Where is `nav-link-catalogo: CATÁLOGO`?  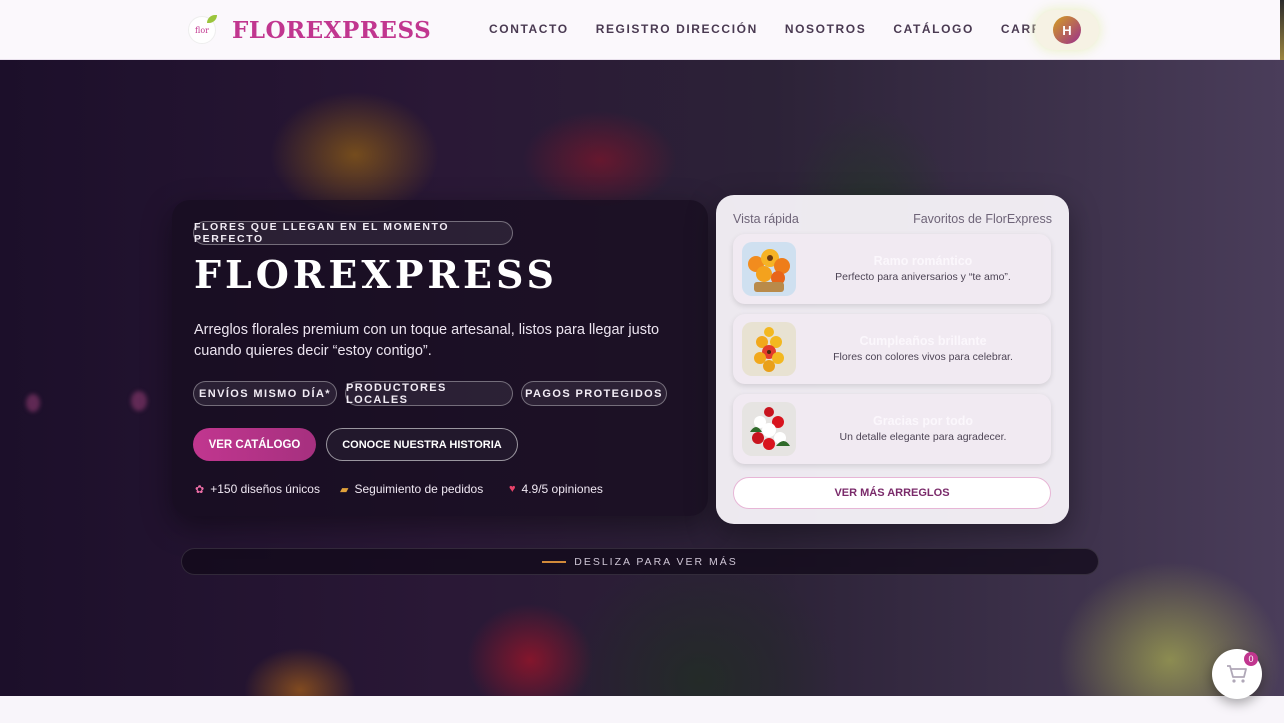
nav-link-catalogo: CATÁLOGO is located at coordinates (933, 29).